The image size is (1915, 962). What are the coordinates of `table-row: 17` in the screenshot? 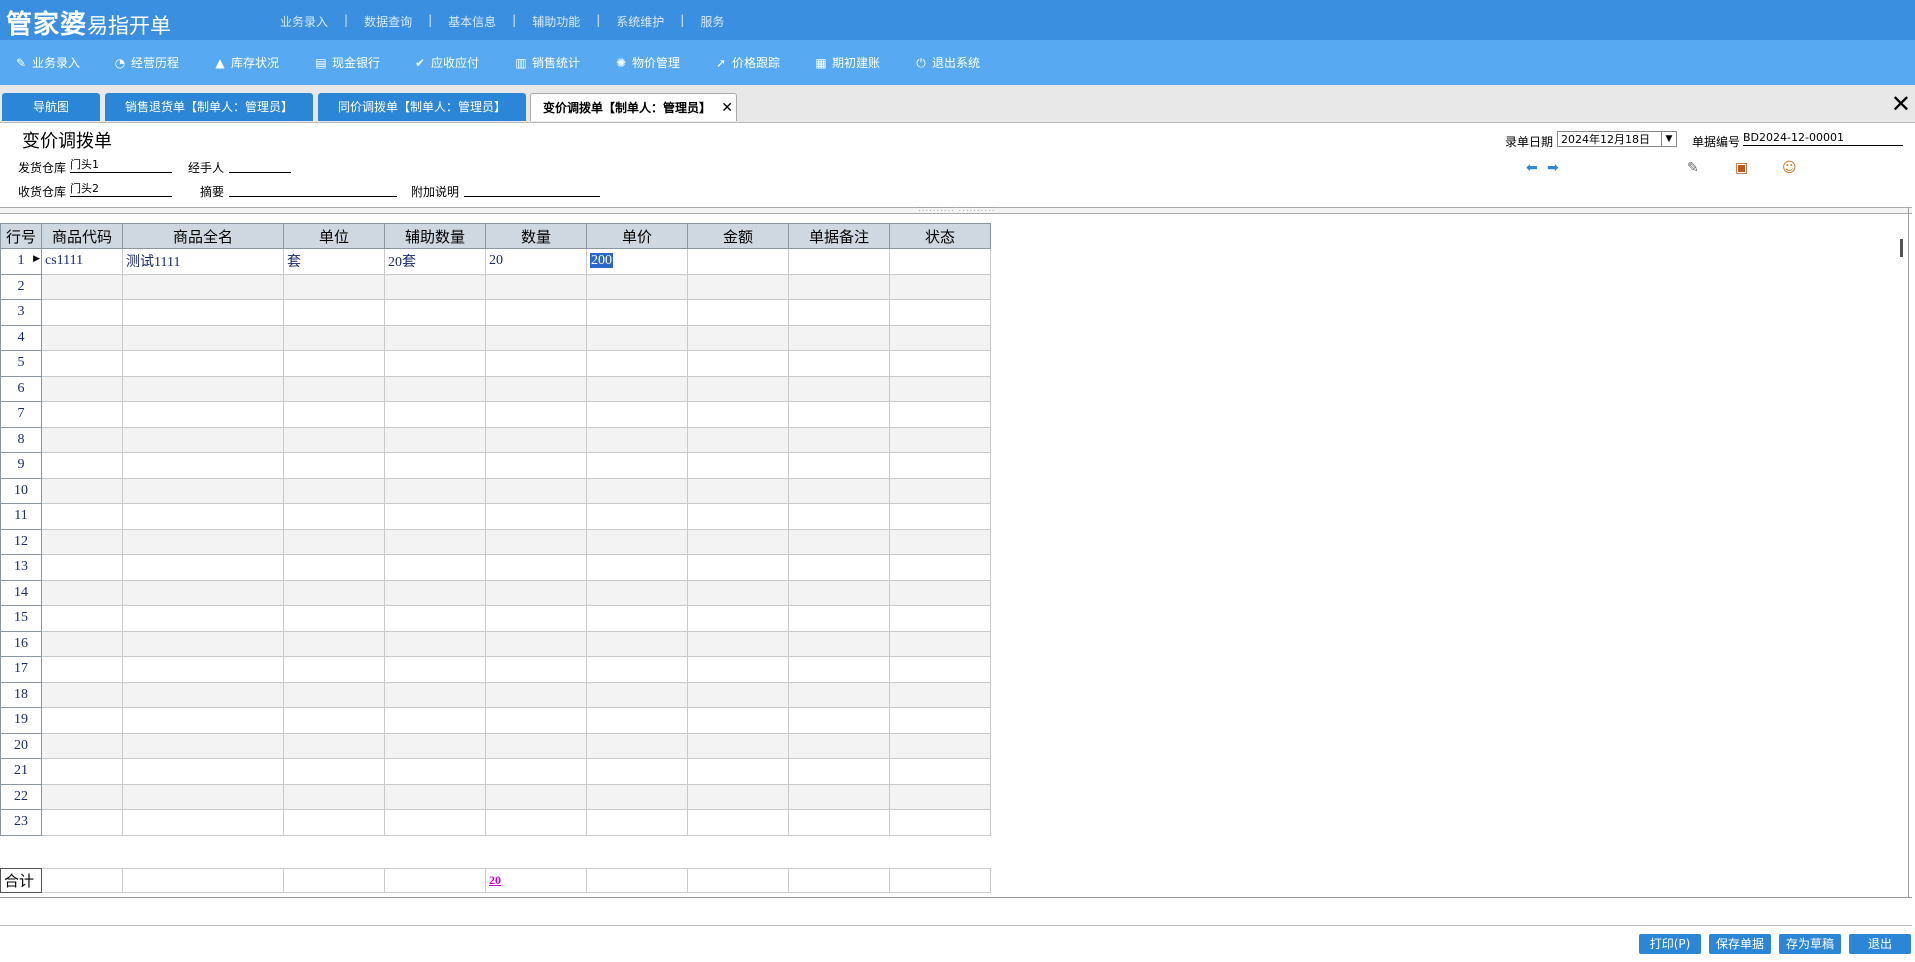 It's located at (495, 669).